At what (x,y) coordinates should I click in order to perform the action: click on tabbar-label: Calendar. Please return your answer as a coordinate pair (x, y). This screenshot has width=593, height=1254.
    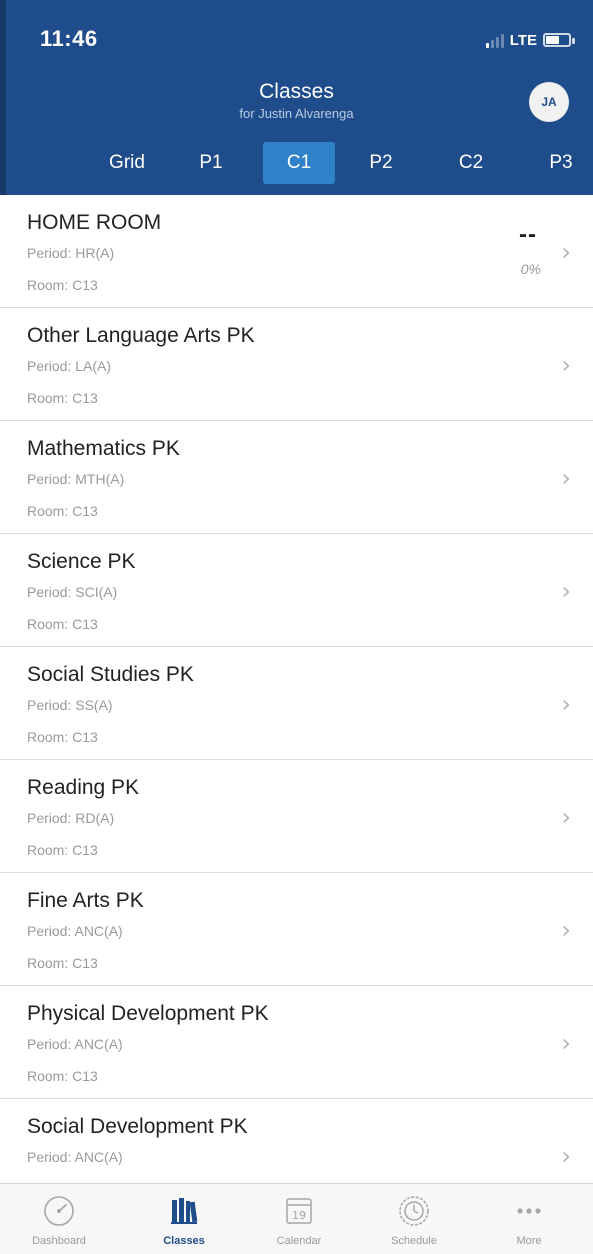
    Looking at the image, I should click on (299, 1241).